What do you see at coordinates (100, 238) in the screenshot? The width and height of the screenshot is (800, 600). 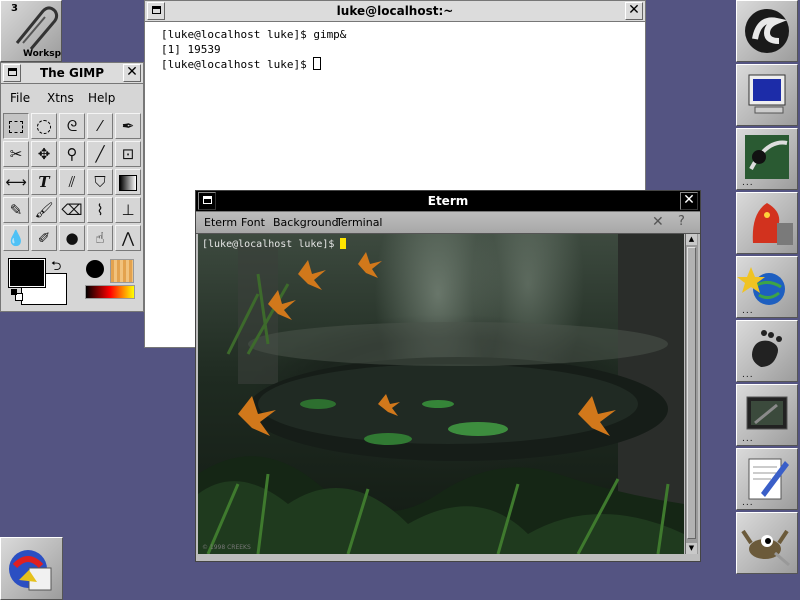 I see `smudge-tool-icon: ☝` at bounding box center [100, 238].